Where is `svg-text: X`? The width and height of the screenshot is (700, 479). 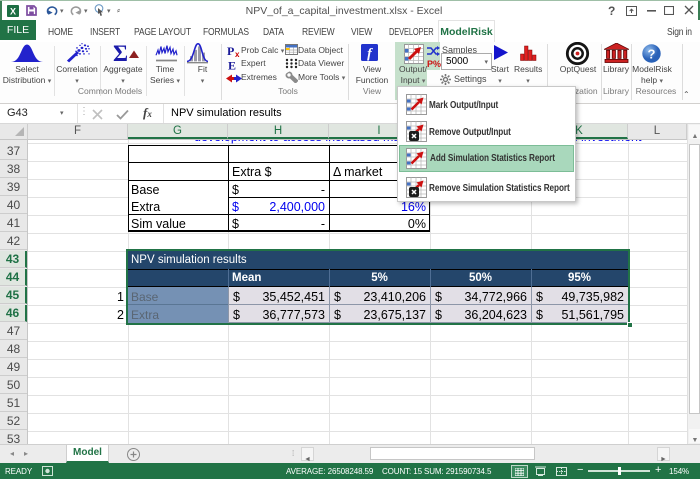 svg-text: X is located at coordinates (13, 12).